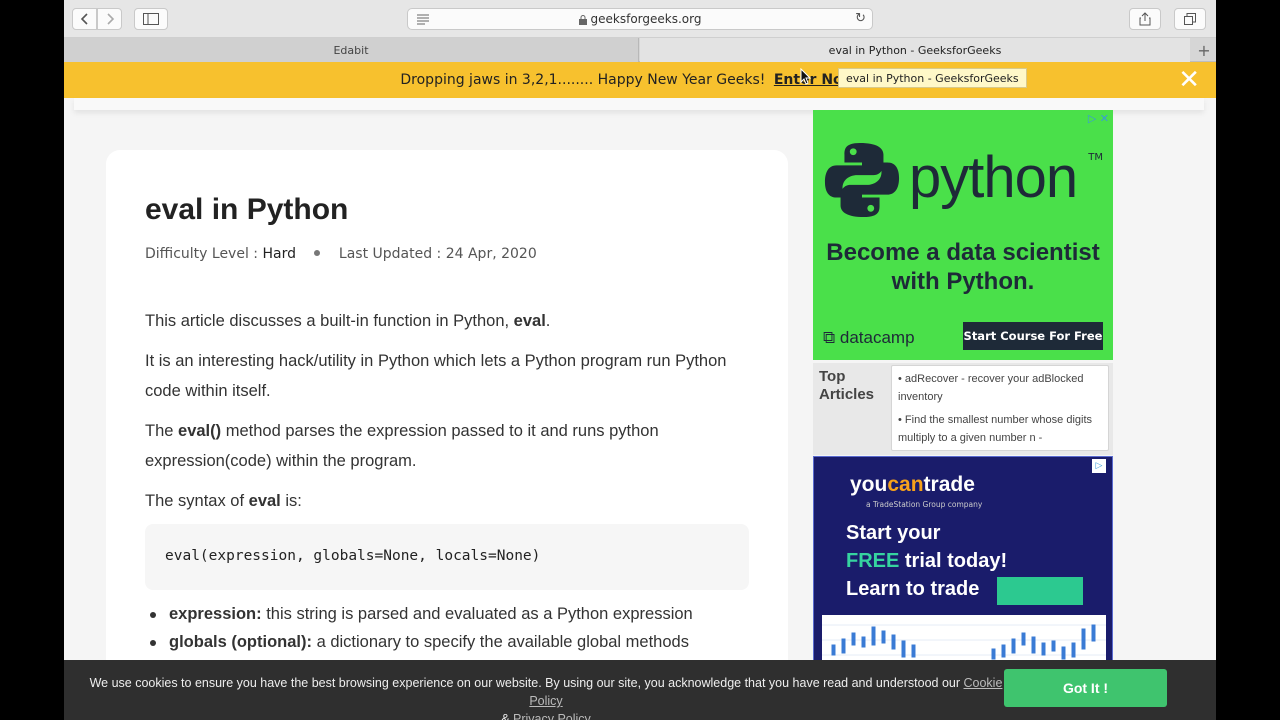  Describe the element at coordinates (924, 504) in the screenshot. I see `trade-subtitle: a TradeStation Group company` at that location.